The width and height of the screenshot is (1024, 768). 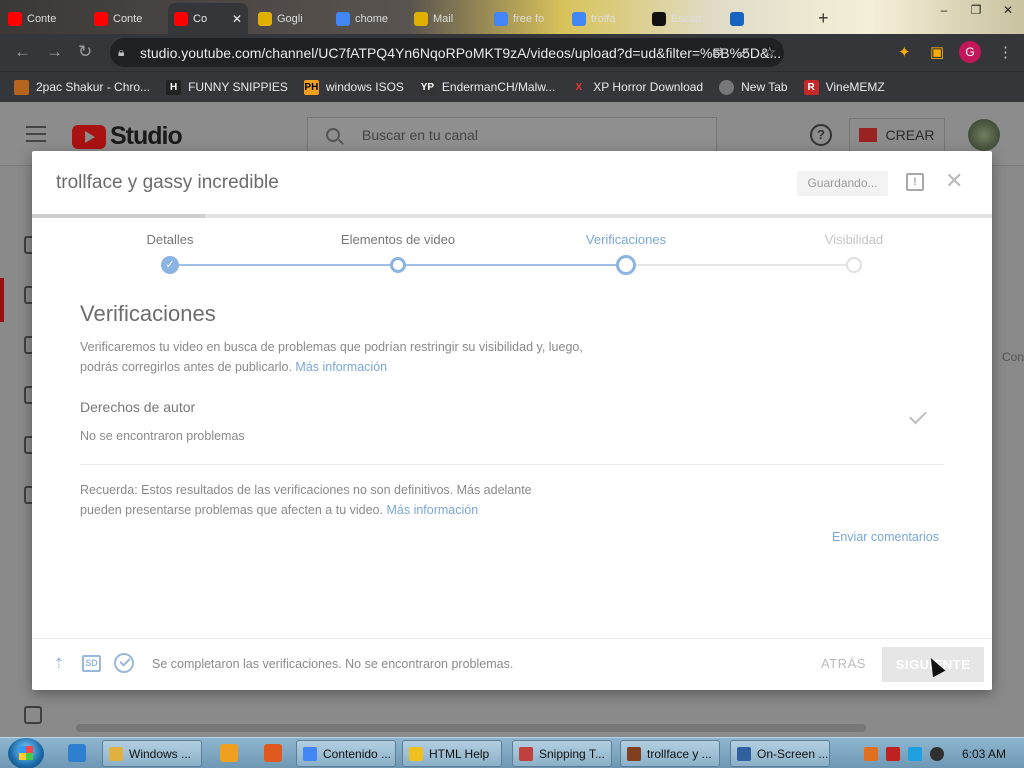 I want to click on maximize-button: ❐, so click(x=976, y=11).